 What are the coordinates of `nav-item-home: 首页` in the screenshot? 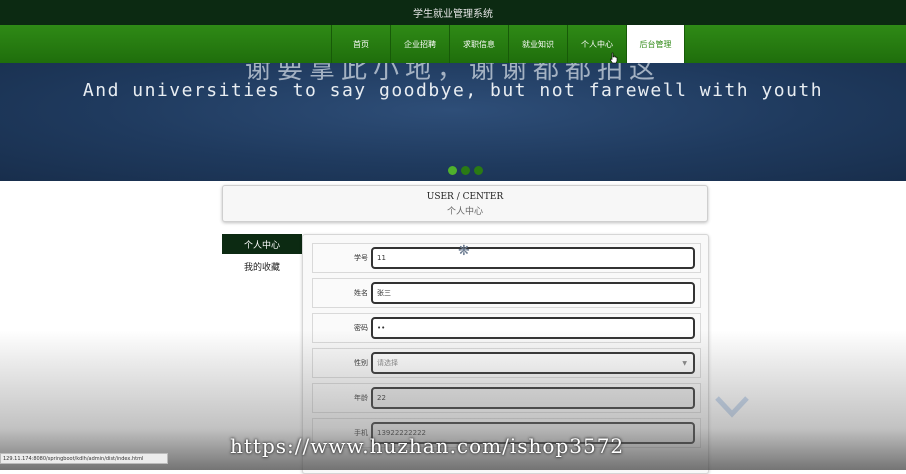 It's located at (360, 44).